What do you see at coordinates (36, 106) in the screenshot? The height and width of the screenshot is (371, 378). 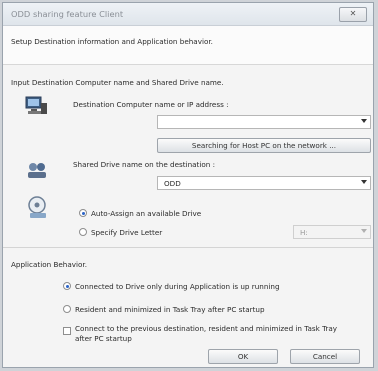 I see `computer-icon` at bounding box center [36, 106].